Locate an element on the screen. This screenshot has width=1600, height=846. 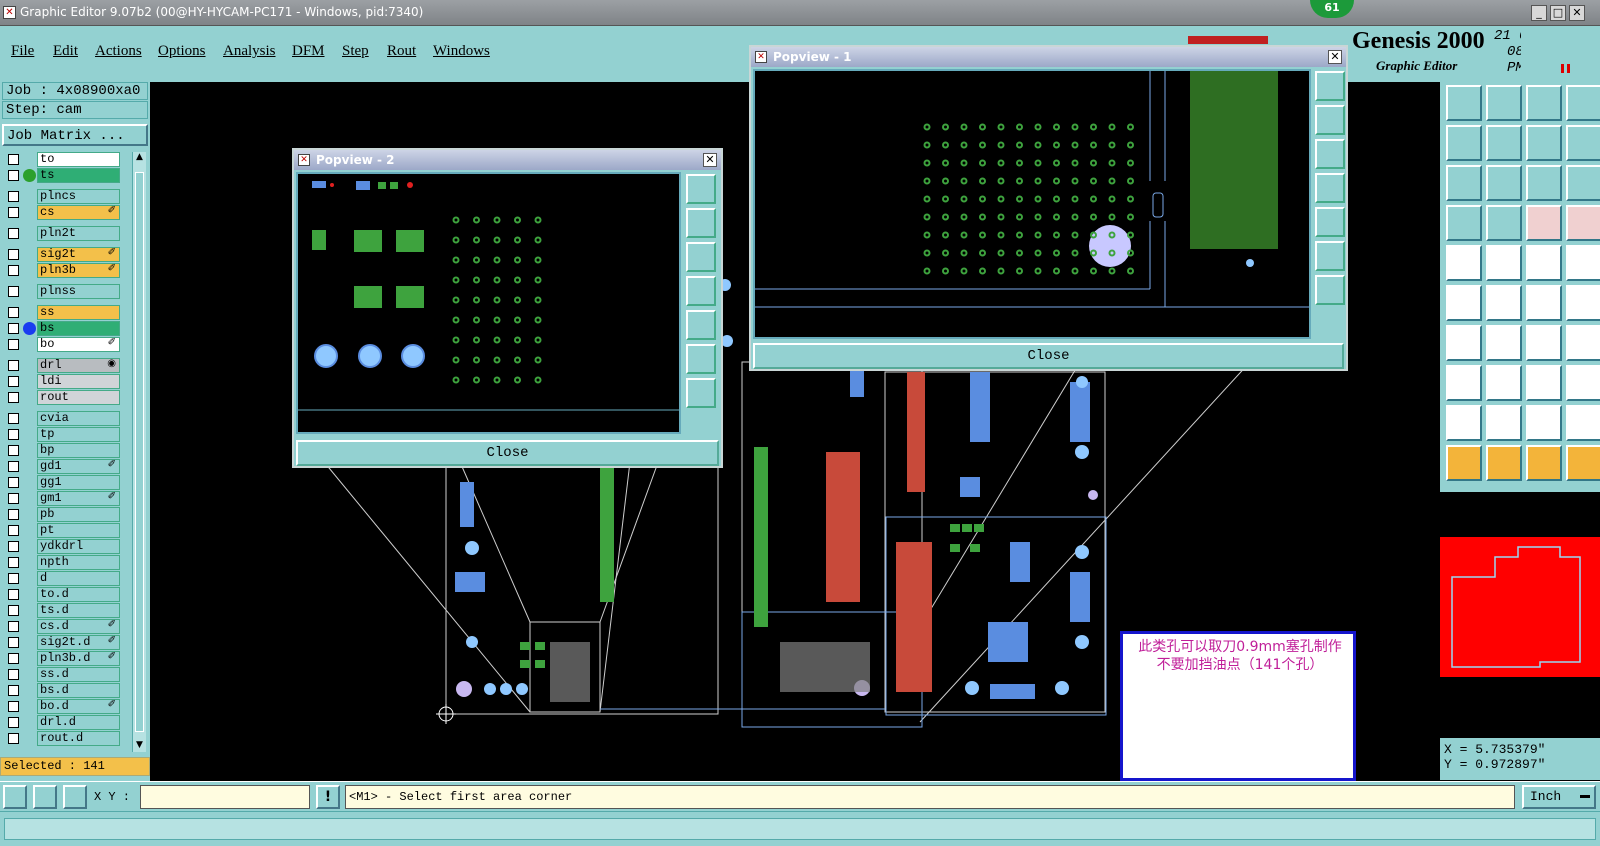
angle-icon is located at coordinates (45, 797).